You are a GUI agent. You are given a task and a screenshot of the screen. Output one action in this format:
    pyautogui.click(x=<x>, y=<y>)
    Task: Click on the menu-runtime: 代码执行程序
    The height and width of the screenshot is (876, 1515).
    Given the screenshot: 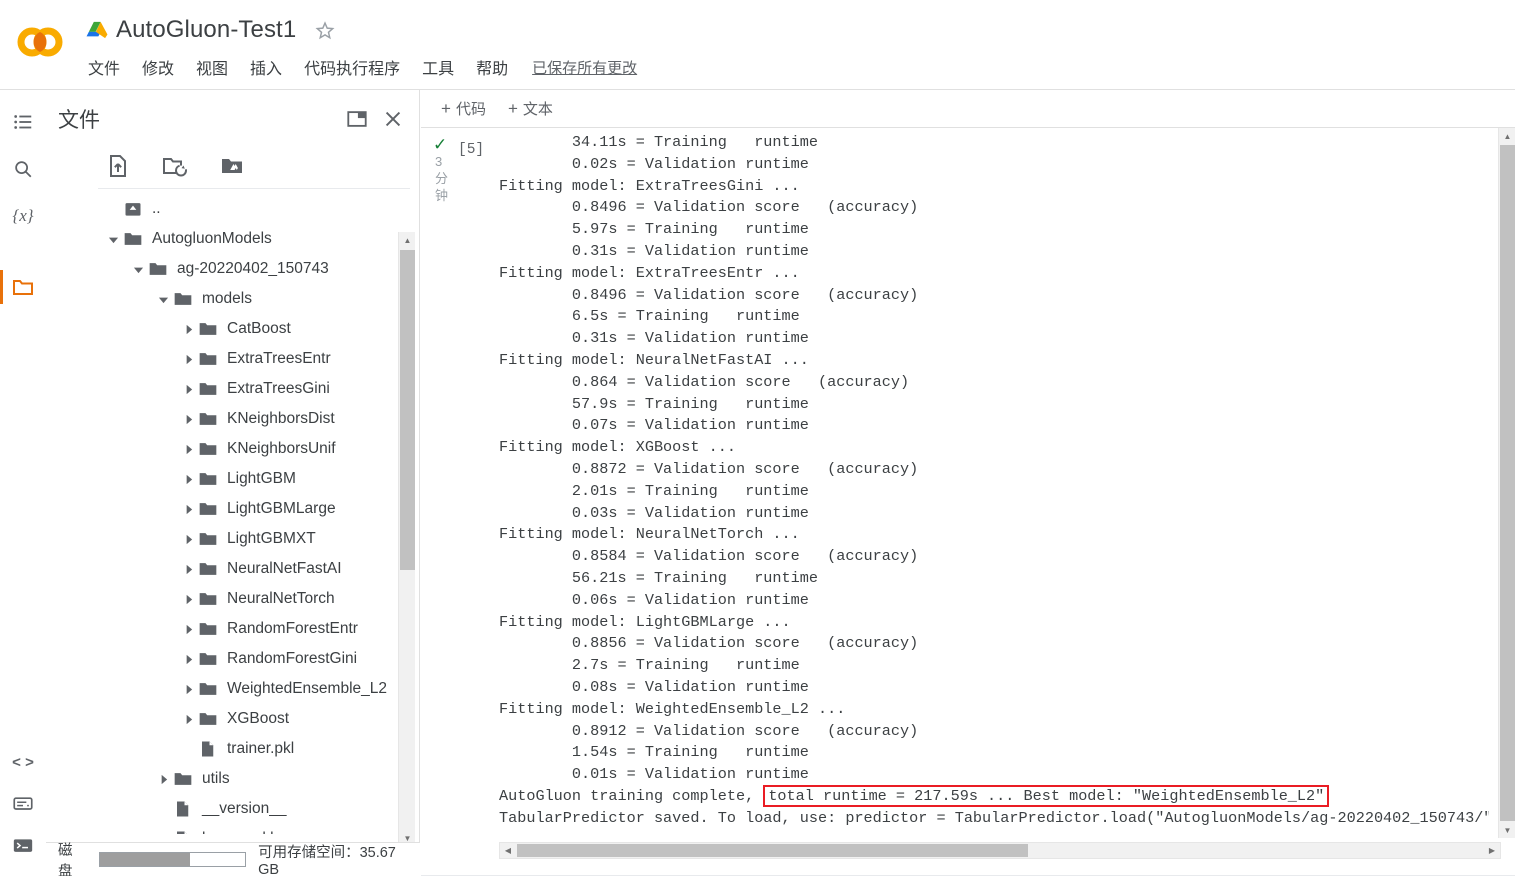 What is the action you would take?
    pyautogui.click(x=352, y=67)
    